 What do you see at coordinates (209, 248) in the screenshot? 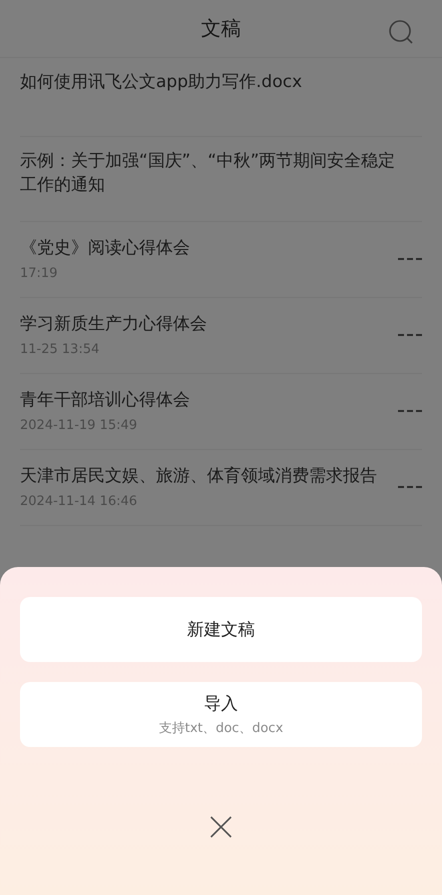
I see `document-title: 《党史》阅读心得体会` at bounding box center [209, 248].